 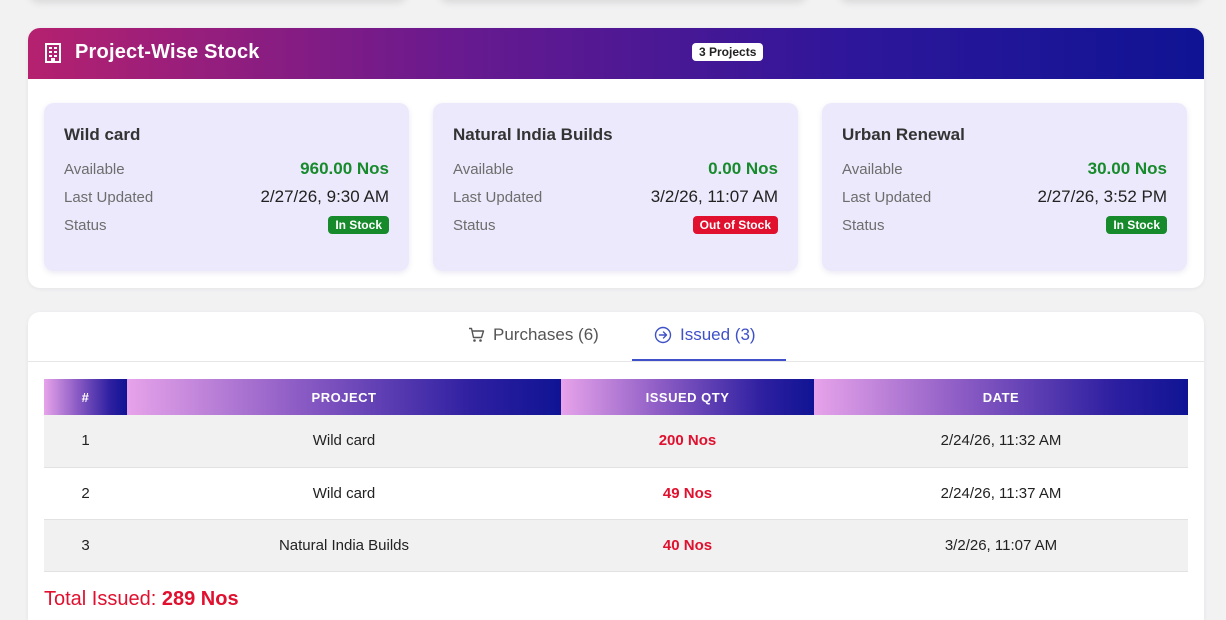 I want to click on available-qty: 0.00 Nos, so click(x=743, y=168).